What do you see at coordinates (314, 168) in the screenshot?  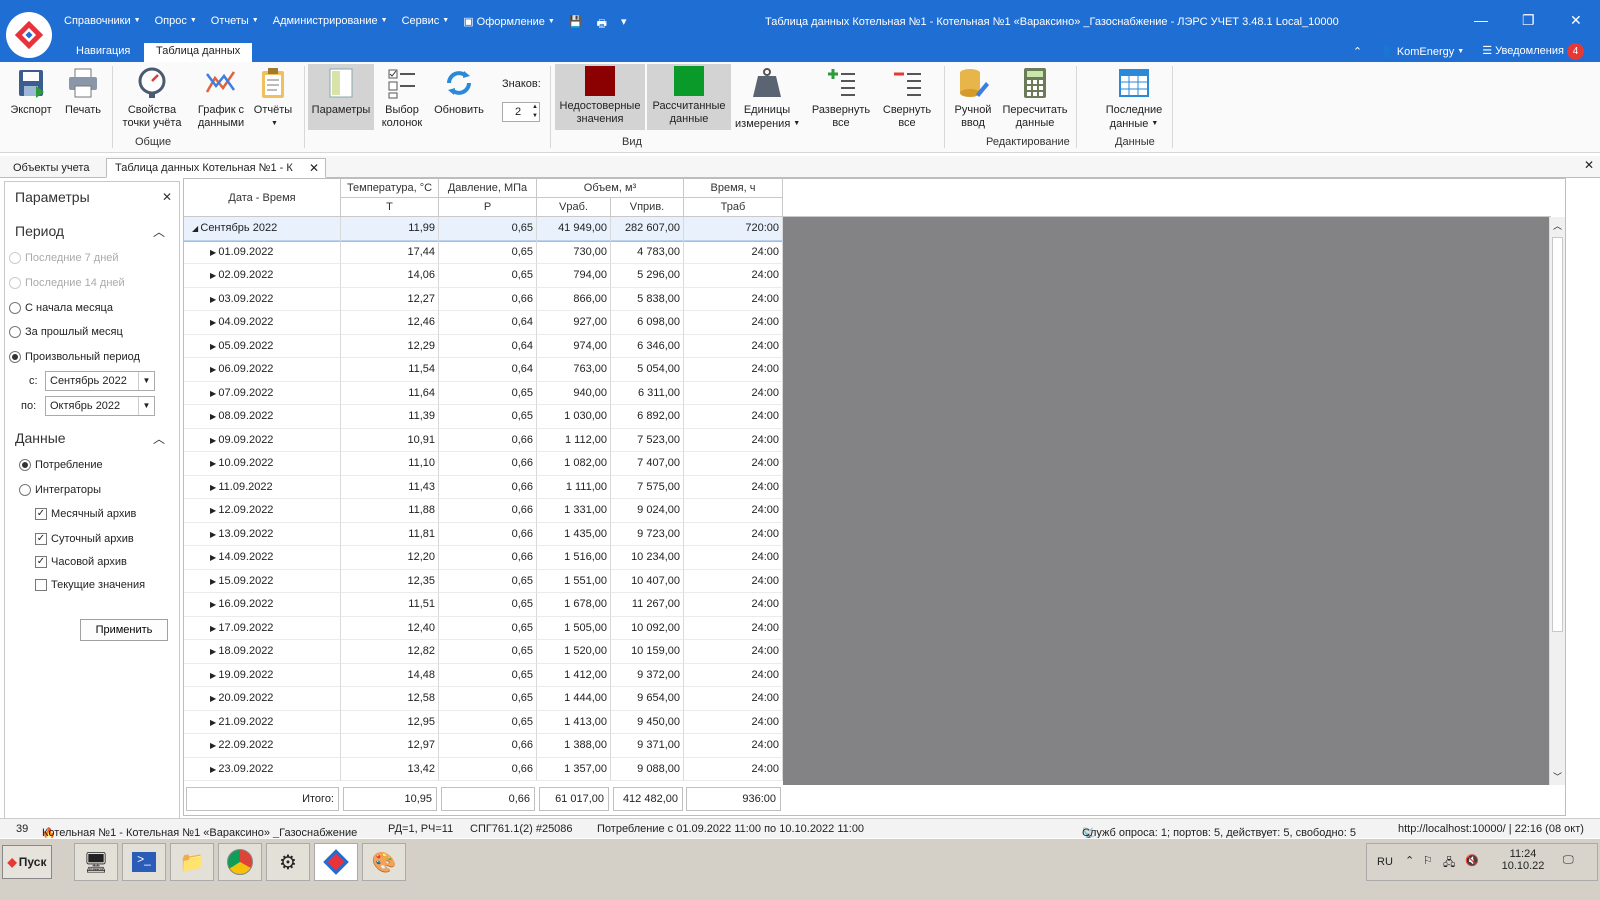 I see `close-tab-icon: ✕` at bounding box center [314, 168].